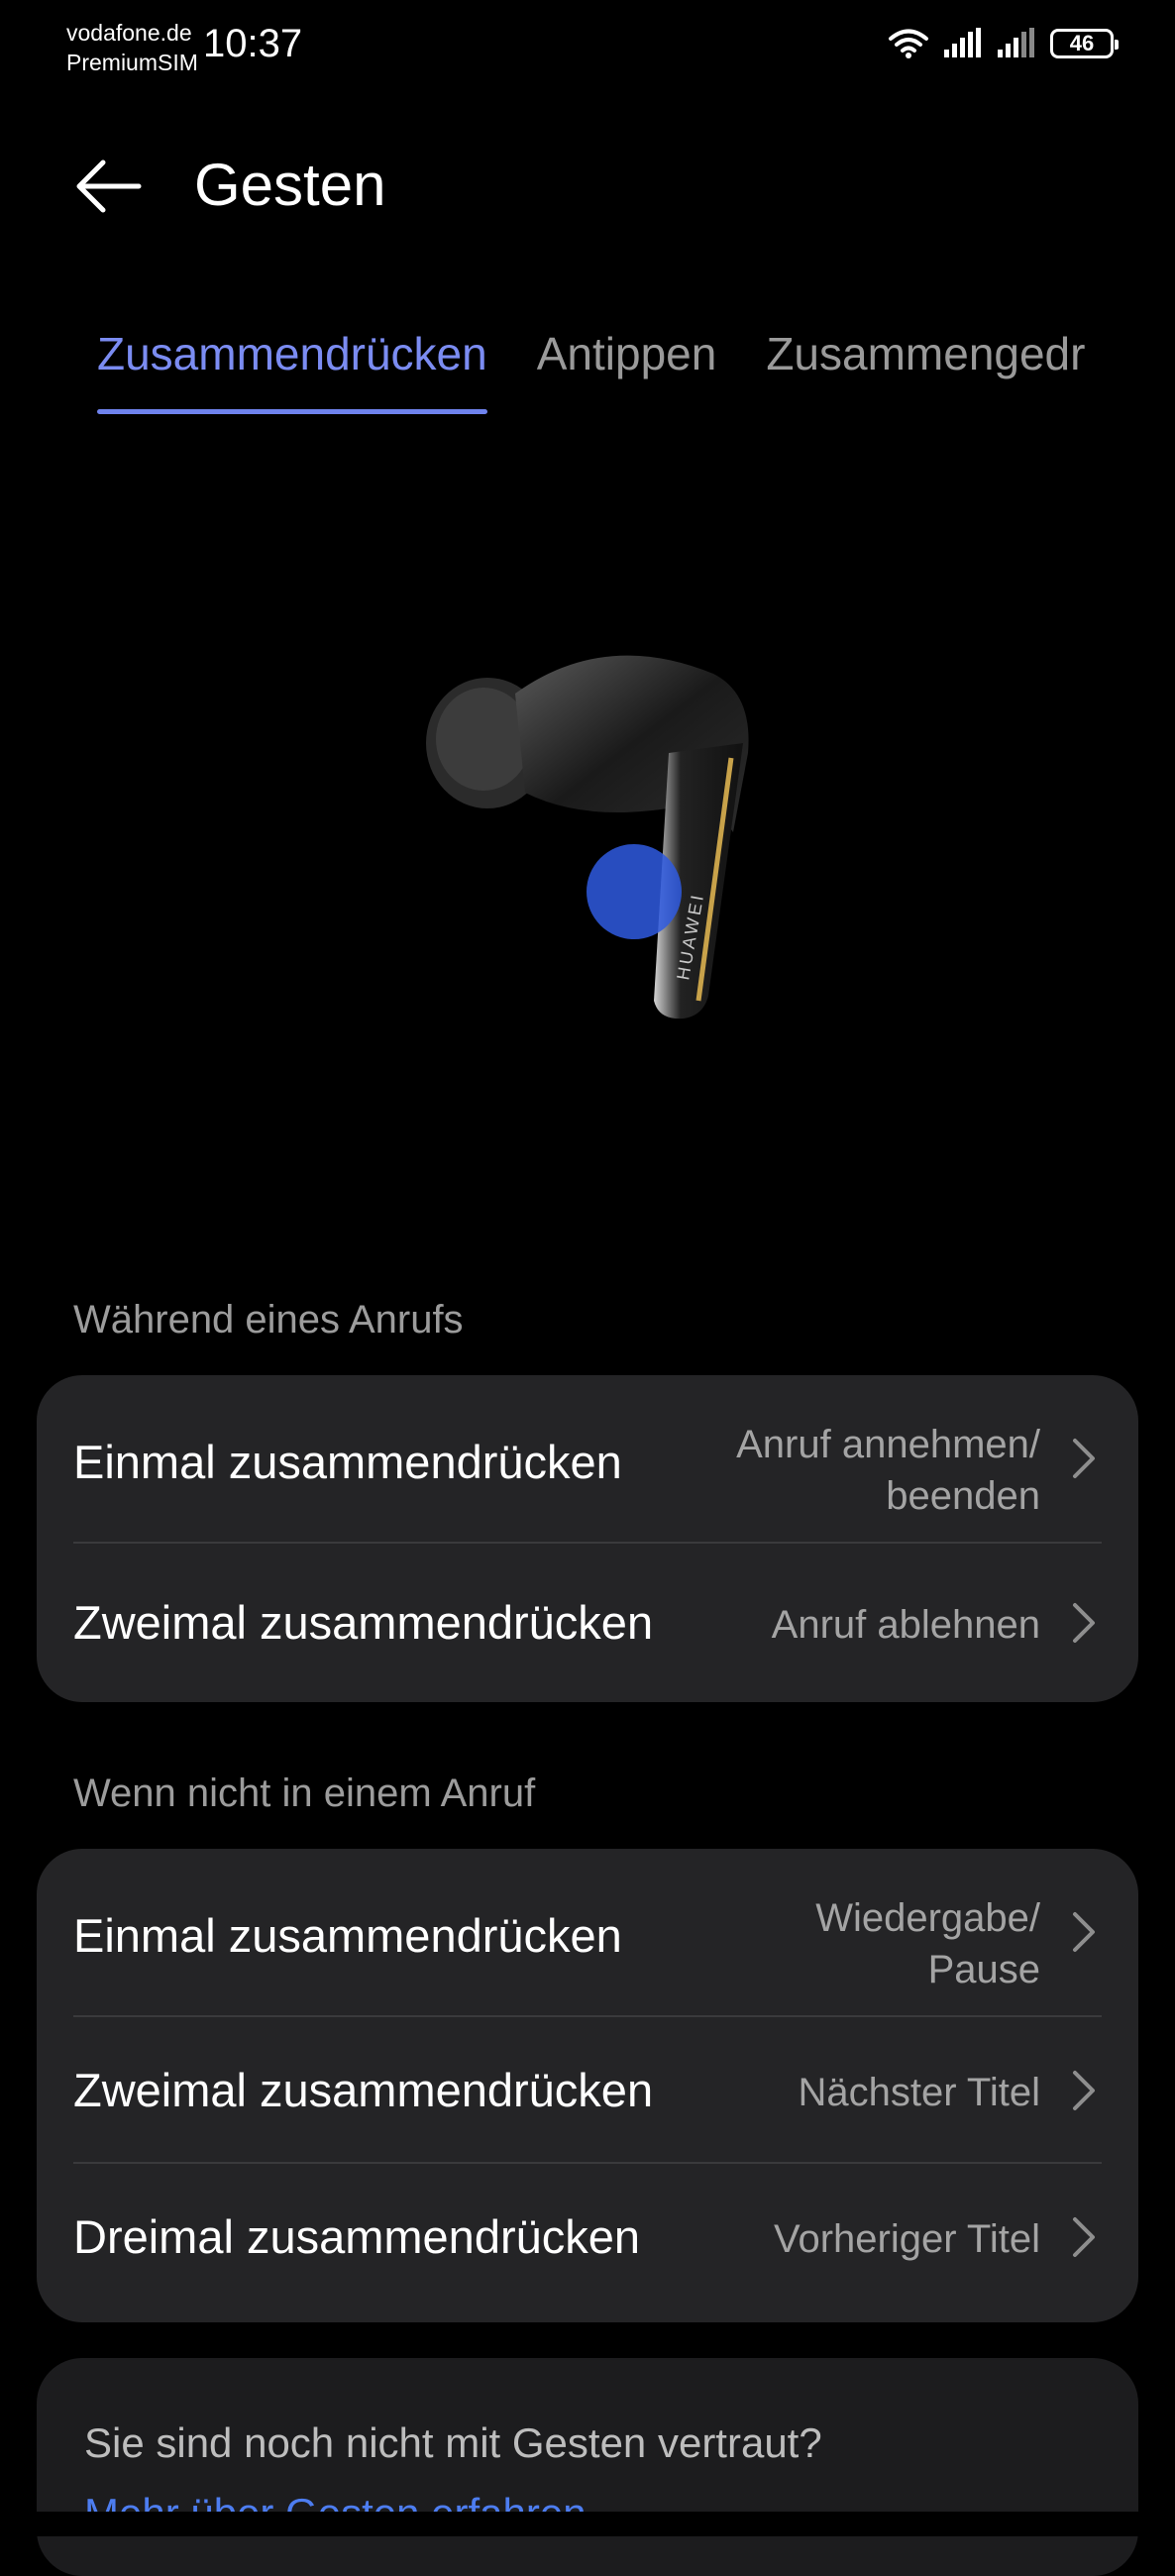  What do you see at coordinates (290, 185) in the screenshot?
I see `page-title: Gesten` at bounding box center [290, 185].